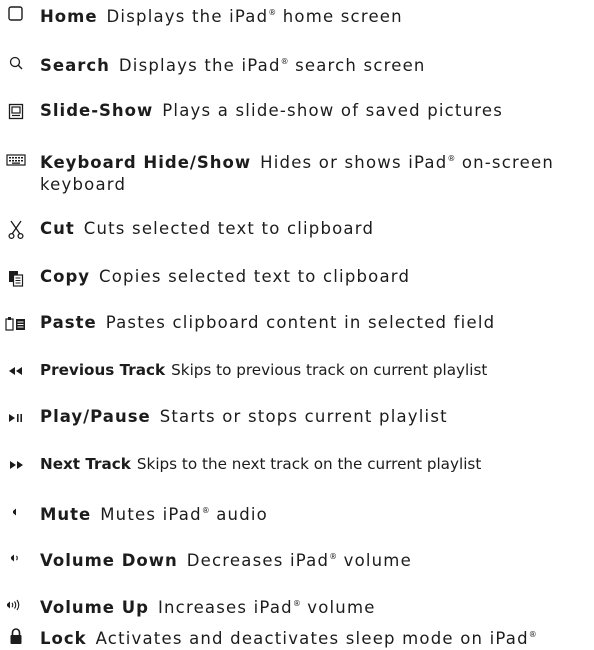  What do you see at coordinates (184, 514) in the screenshot?
I see `command-description: Mutes iPad® audio` at bounding box center [184, 514].